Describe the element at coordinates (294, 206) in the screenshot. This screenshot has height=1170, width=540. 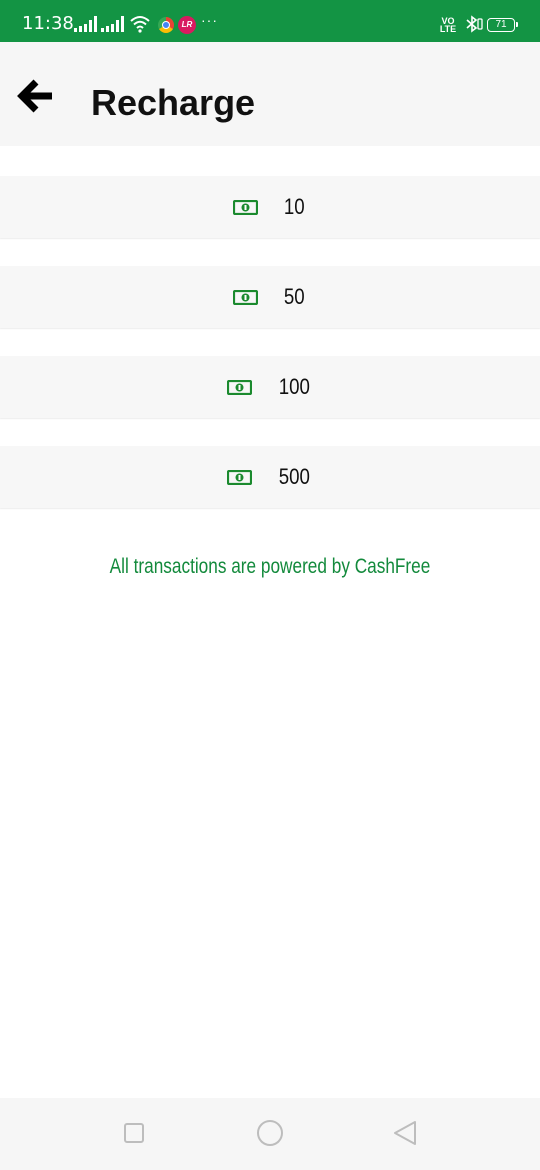
I see `amount-value: 10` at that location.